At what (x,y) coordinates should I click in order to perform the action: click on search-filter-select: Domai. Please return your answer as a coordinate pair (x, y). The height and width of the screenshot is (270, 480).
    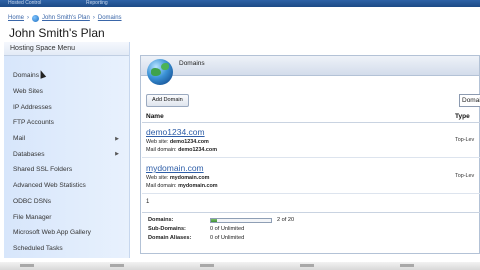
    Looking at the image, I should click on (469, 100).